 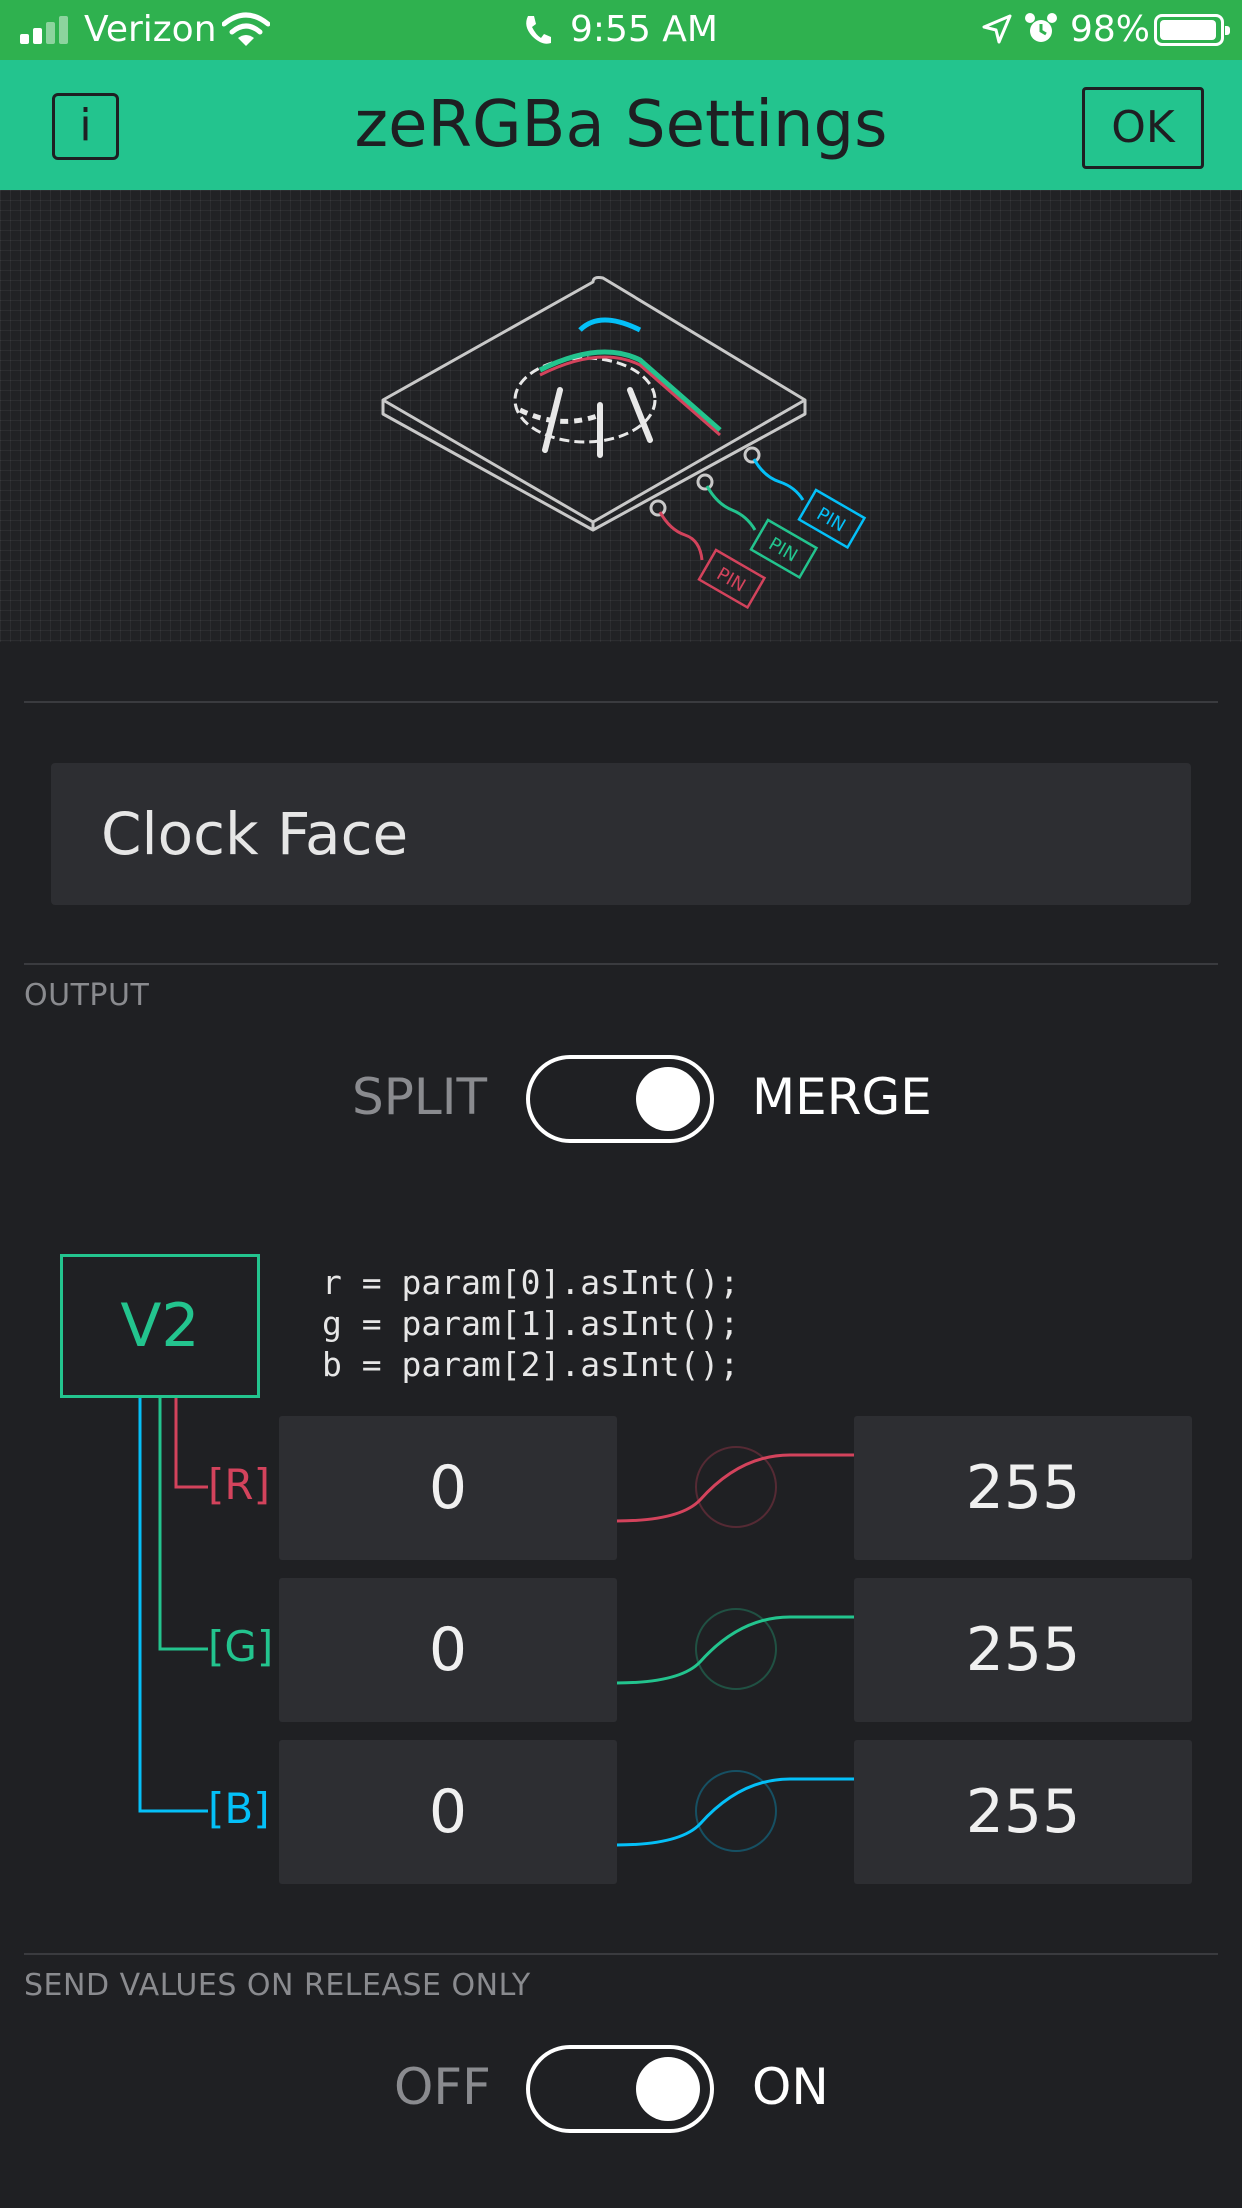 I want to click on red-max-input: 255, so click(x=1023, y=1488).